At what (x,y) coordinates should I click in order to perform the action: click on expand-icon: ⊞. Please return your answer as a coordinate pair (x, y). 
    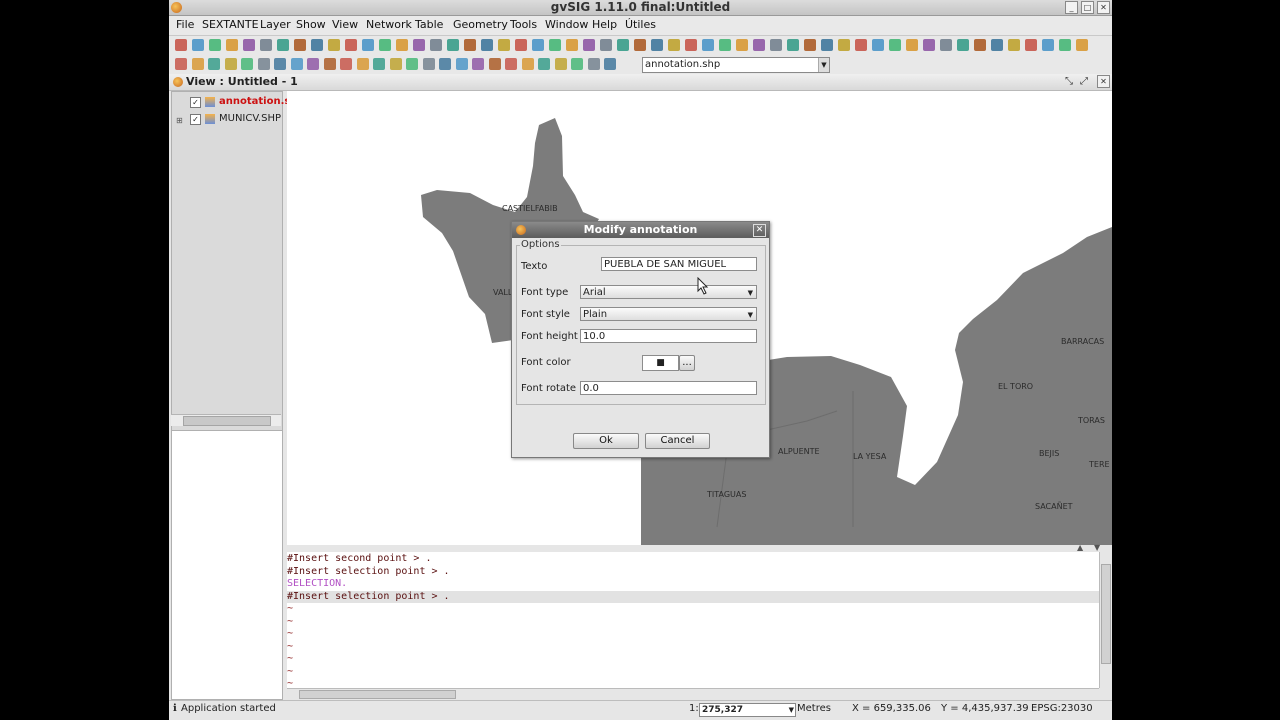
    Looking at the image, I should click on (179, 120).